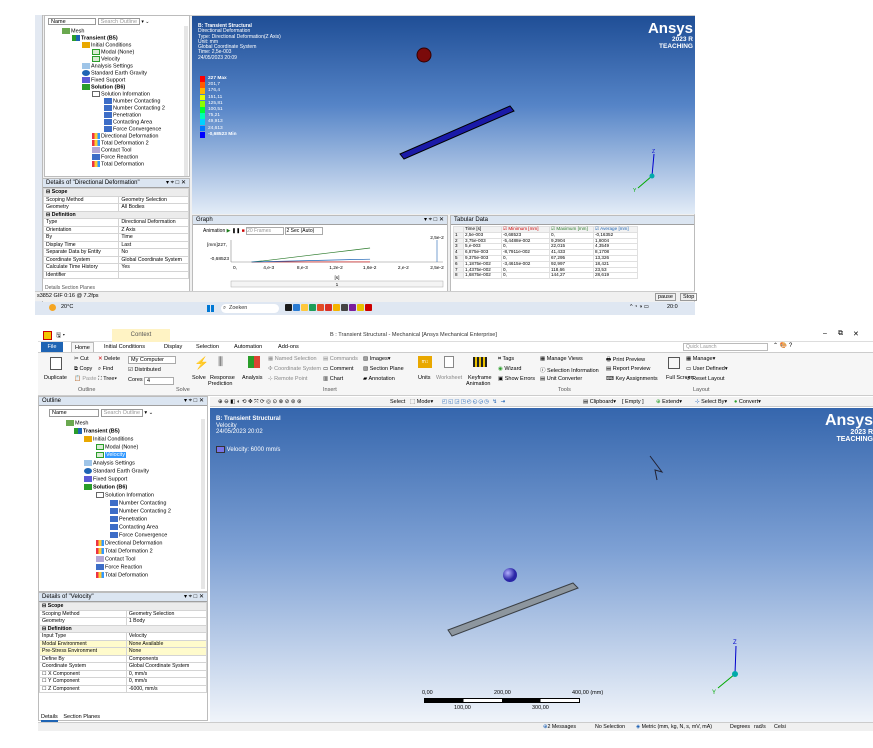 The image size is (873, 748). Describe the element at coordinates (571, 229) in the screenshot. I see `tabular-header: ☑ Maximum [mm]` at that location.